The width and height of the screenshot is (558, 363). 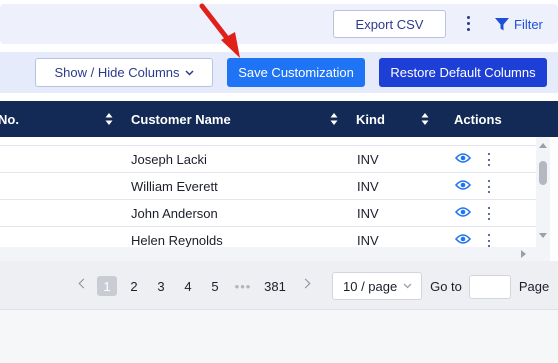 I want to click on red-arrow-annotation, so click(x=219, y=30).